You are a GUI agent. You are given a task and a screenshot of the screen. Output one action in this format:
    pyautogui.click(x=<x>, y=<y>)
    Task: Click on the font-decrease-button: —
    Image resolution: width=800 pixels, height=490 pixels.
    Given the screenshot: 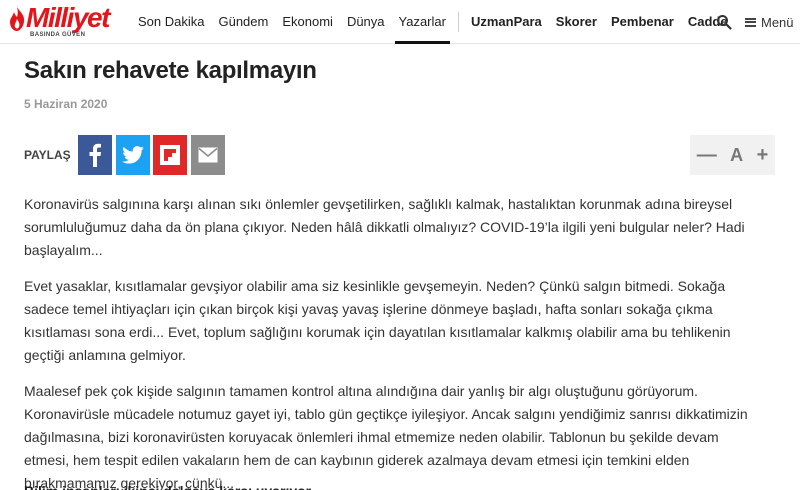 What is the action you would take?
    pyautogui.click(x=707, y=155)
    